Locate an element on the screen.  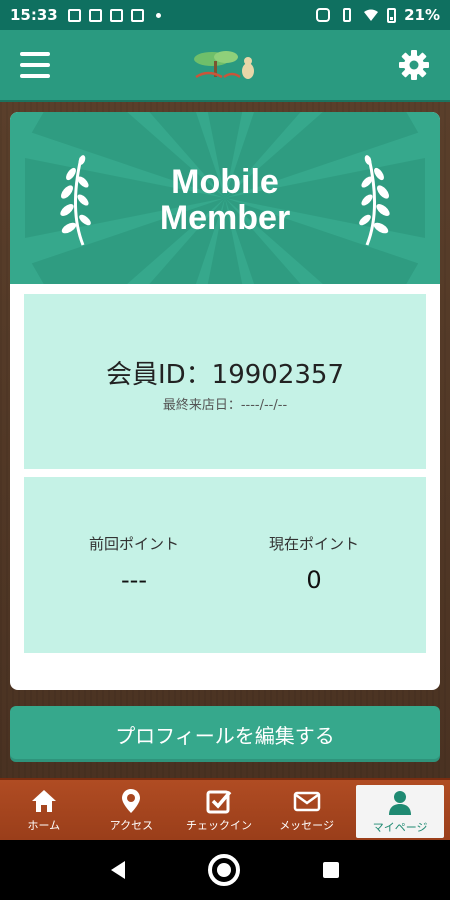
tab-mypage-label: マイページ is located at coordinates (400, 827).